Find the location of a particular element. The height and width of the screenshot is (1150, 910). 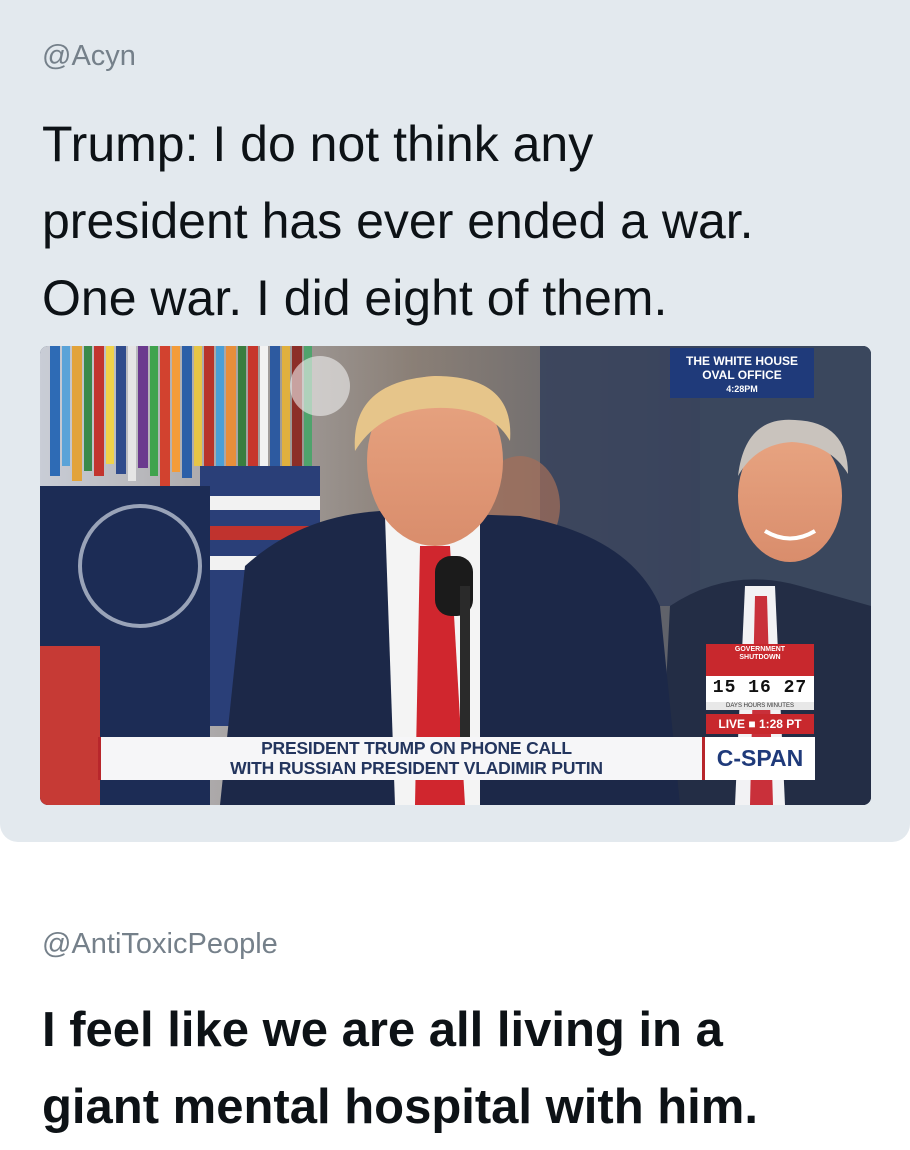

quoted-post-handle: @Acyn is located at coordinates (89, 56).